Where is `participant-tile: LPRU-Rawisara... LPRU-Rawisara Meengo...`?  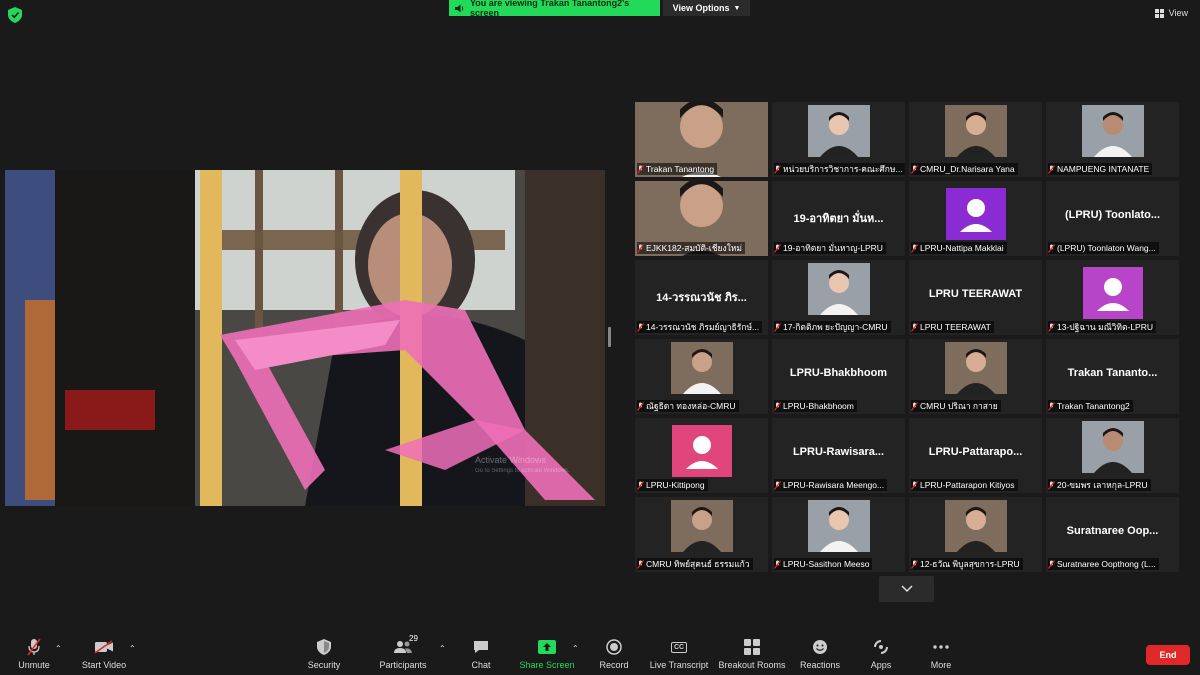 participant-tile: LPRU-Rawisara... LPRU-Rawisara Meengo... is located at coordinates (838, 455).